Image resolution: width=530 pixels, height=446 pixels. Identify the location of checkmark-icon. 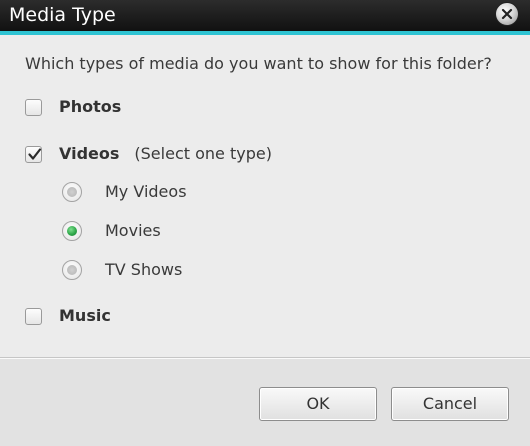
(35, 153).